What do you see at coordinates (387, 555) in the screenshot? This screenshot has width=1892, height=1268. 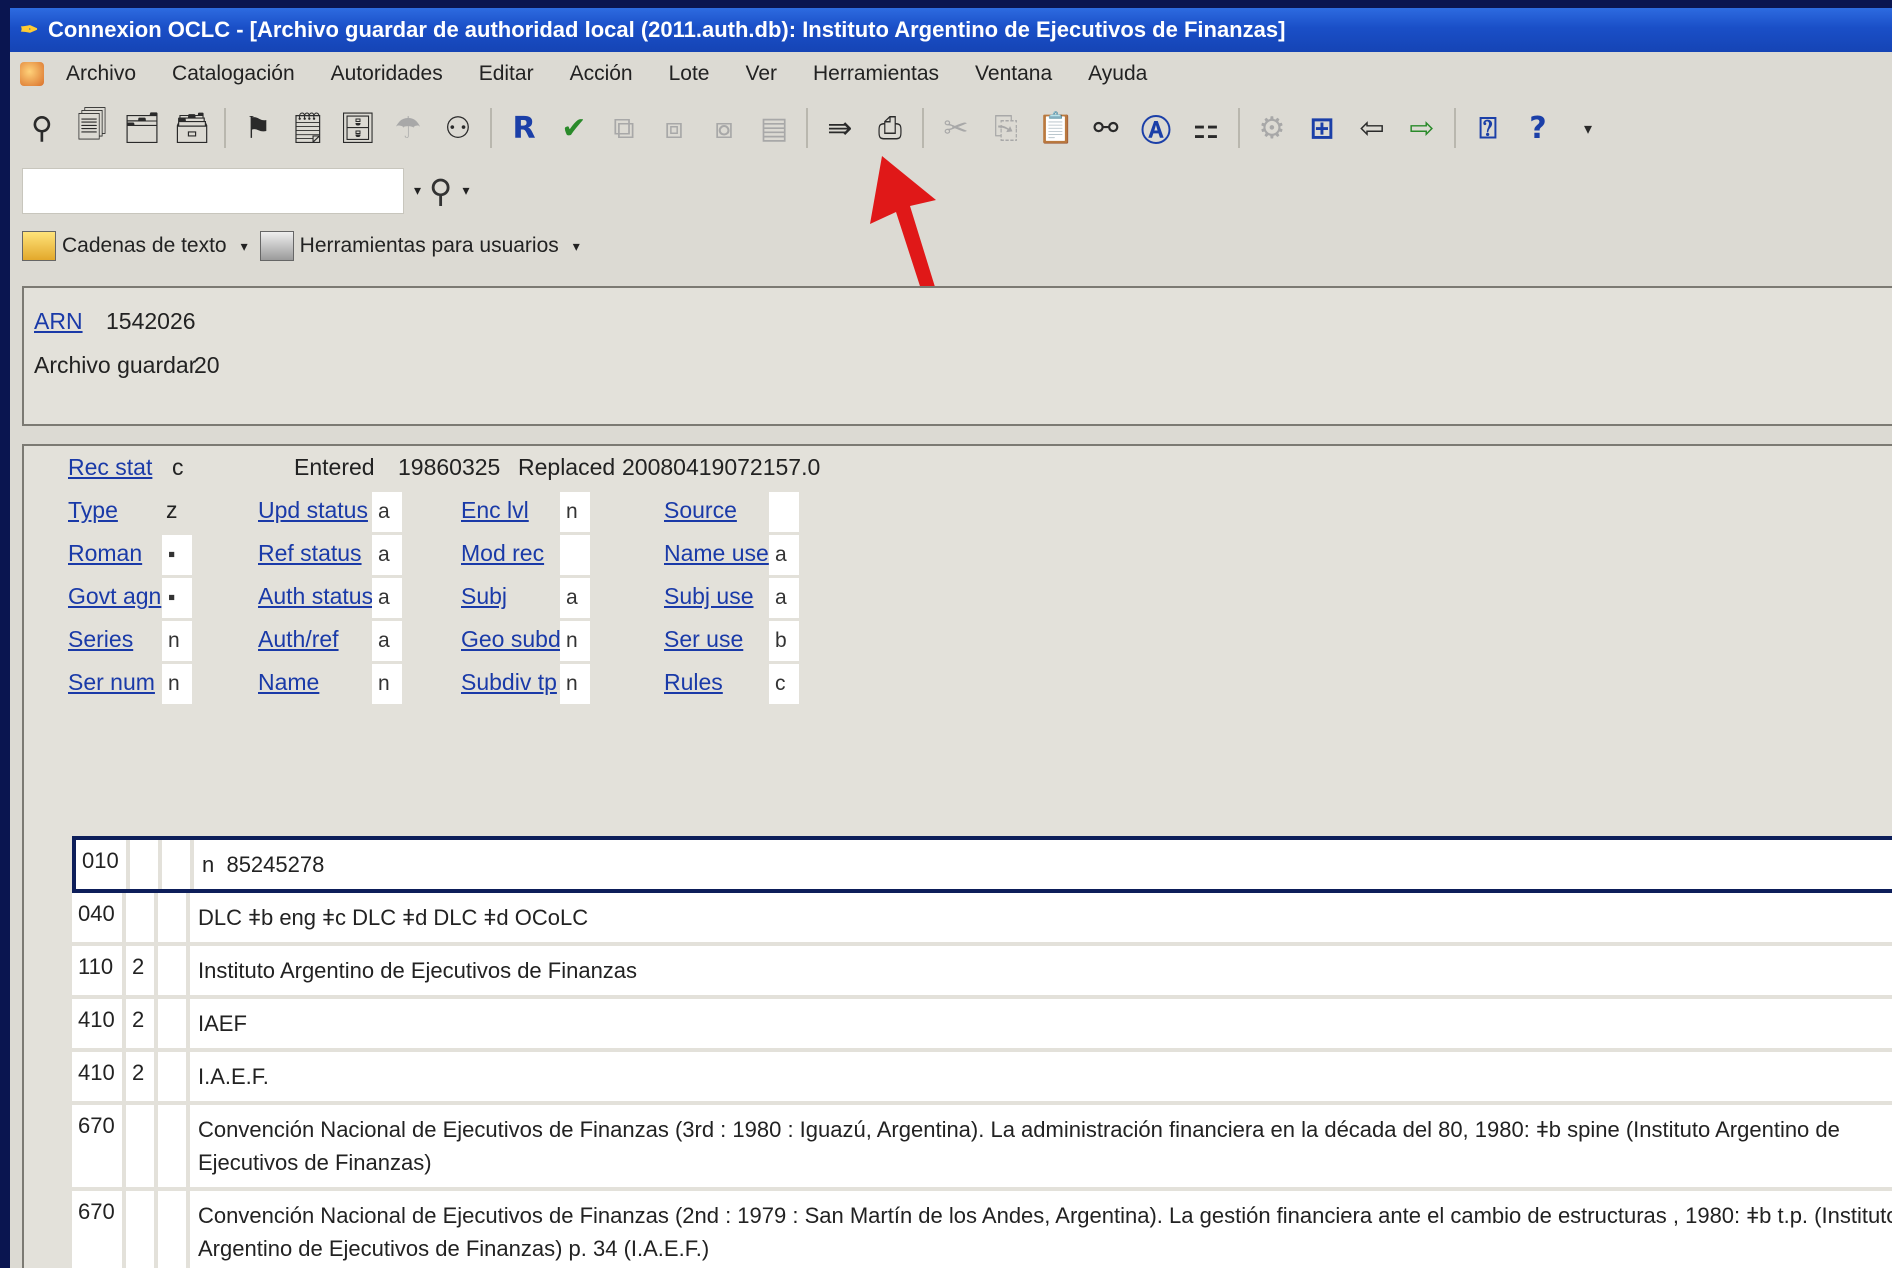 I see `ref-status-field: a` at bounding box center [387, 555].